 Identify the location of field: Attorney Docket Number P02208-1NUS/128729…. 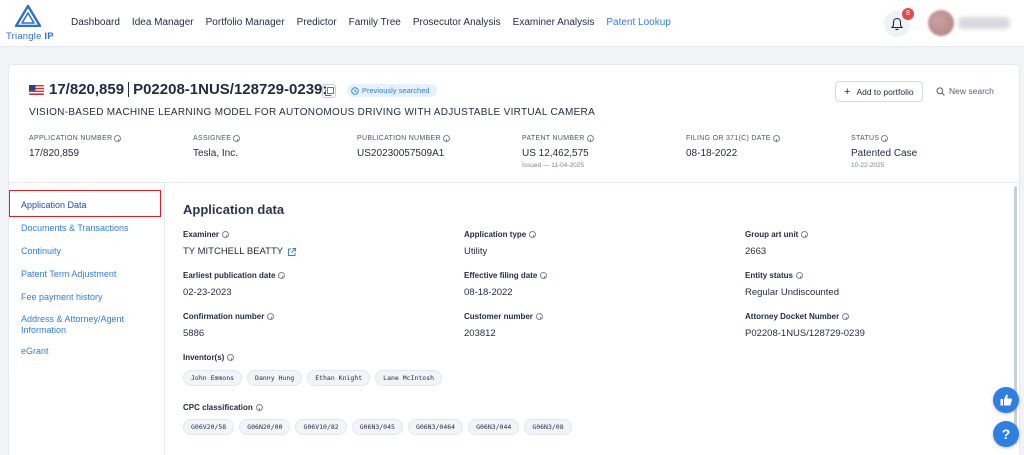
(805, 325).